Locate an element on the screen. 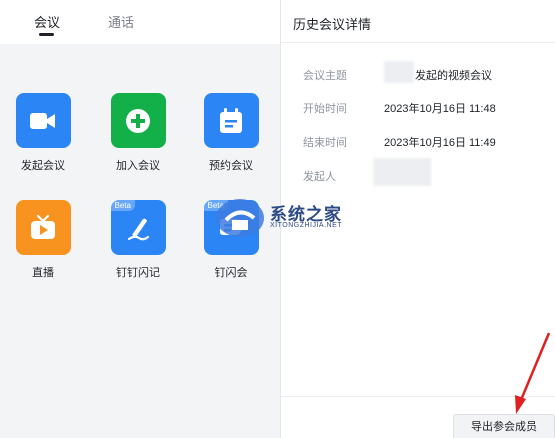 This screenshot has width=555, height=438. tv-play-icon is located at coordinates (43, 226).